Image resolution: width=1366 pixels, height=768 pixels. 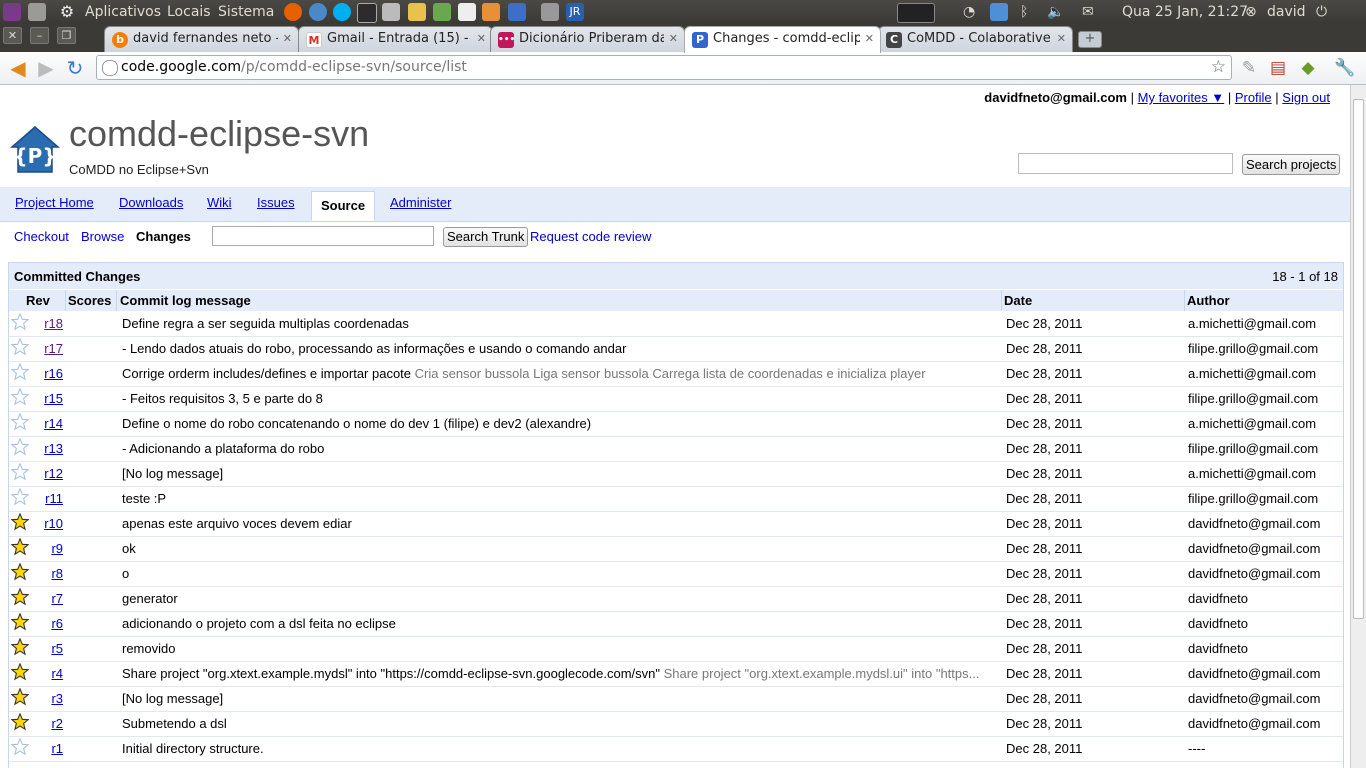 What do you see at coordinates (676, 549) in the screenshot?
I see `table-row: r9 ok Dec 28, 2011 davidfneto@gmail.com` at bounding box center [676, 549].